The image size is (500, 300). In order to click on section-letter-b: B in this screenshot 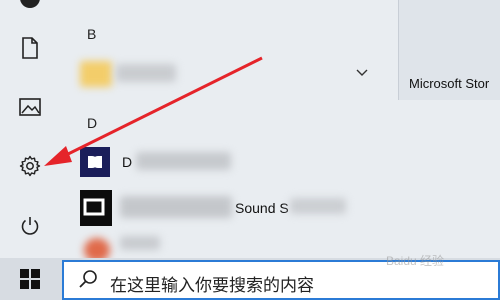, I will do `click(91, 34)`.